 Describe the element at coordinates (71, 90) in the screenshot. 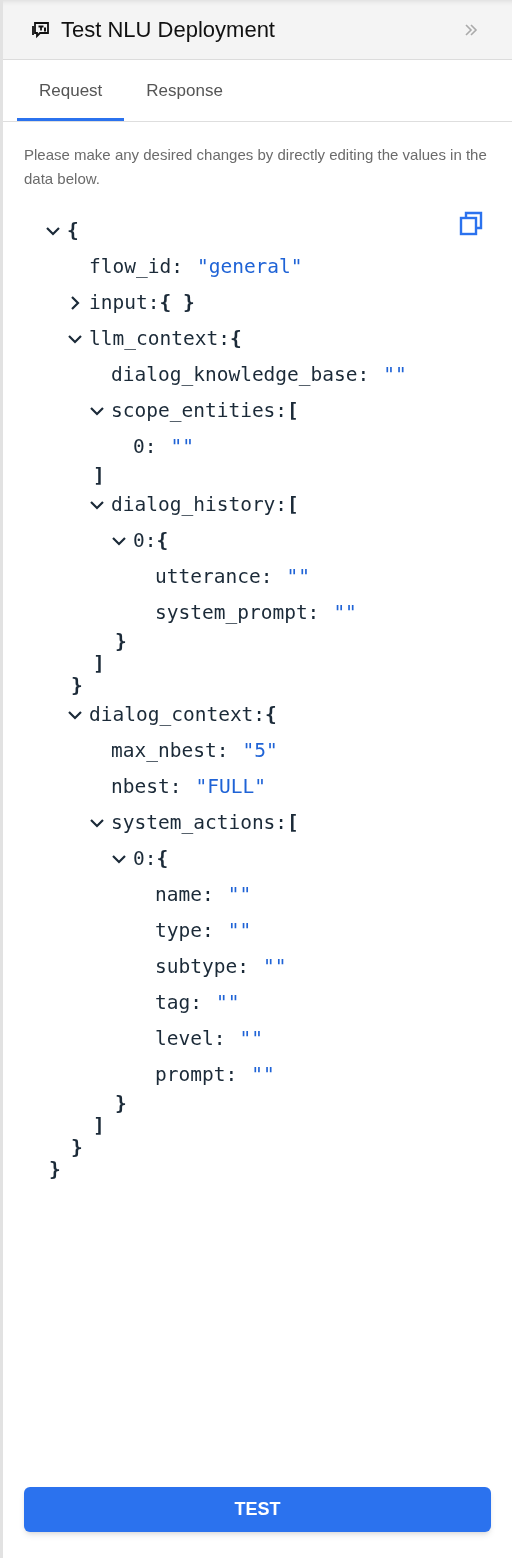

I see `tab: Request` at that location.